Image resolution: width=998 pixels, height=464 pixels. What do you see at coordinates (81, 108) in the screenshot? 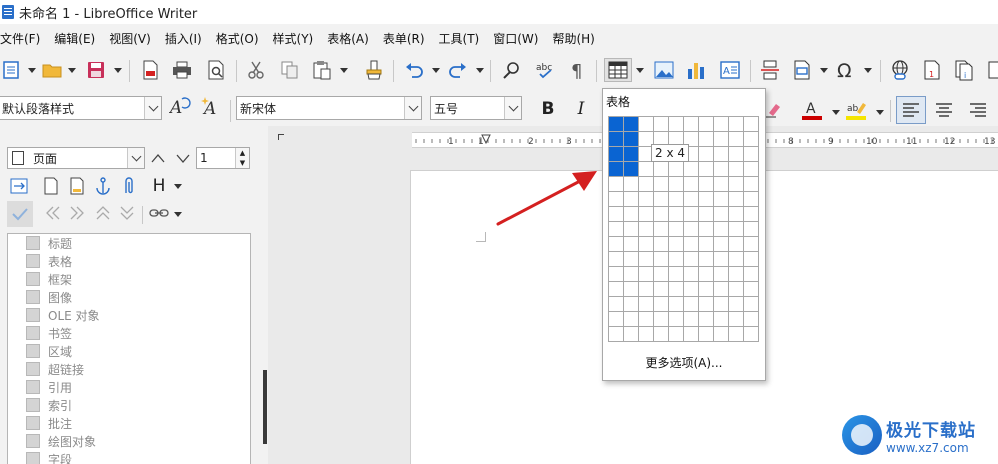
I see `paragraph-style-combo: 默认段落样式` at bounding box center [81, 108].